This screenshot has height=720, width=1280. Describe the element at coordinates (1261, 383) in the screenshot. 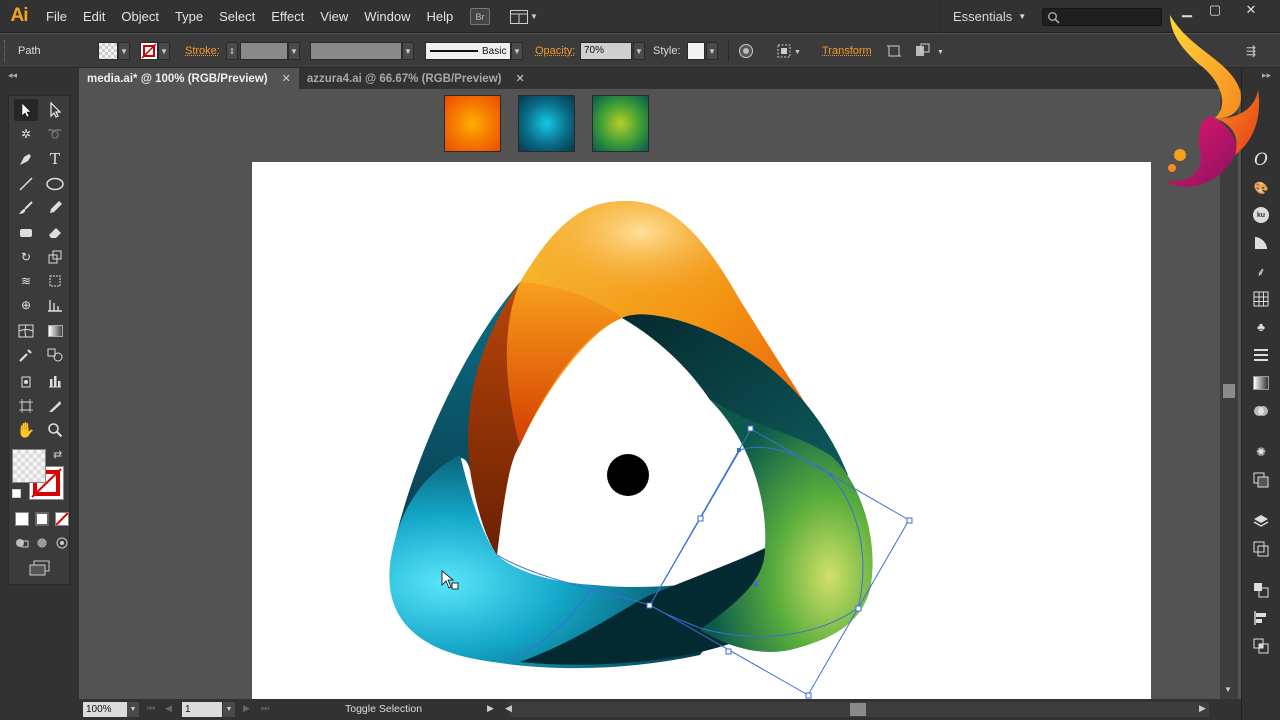

I see `gradient-panel-button` at that location.